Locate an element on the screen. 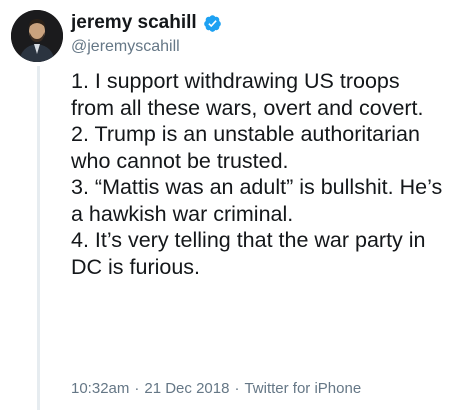 The image size is (450, 410). tweet-source: Twitter for iPhone is located at coordinates (302, 388).